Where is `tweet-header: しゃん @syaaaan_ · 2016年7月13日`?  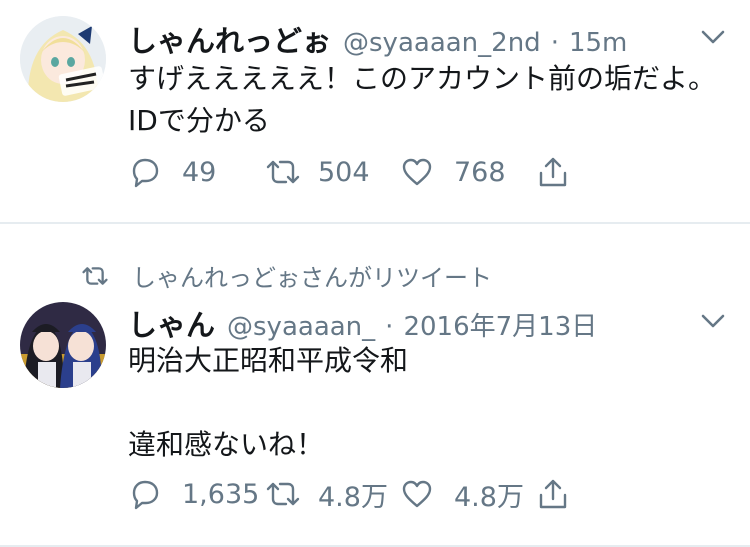 tweet-header: しゃん @syaaaan_ · 2016年7月13日 is located at coordinates (362, 323).